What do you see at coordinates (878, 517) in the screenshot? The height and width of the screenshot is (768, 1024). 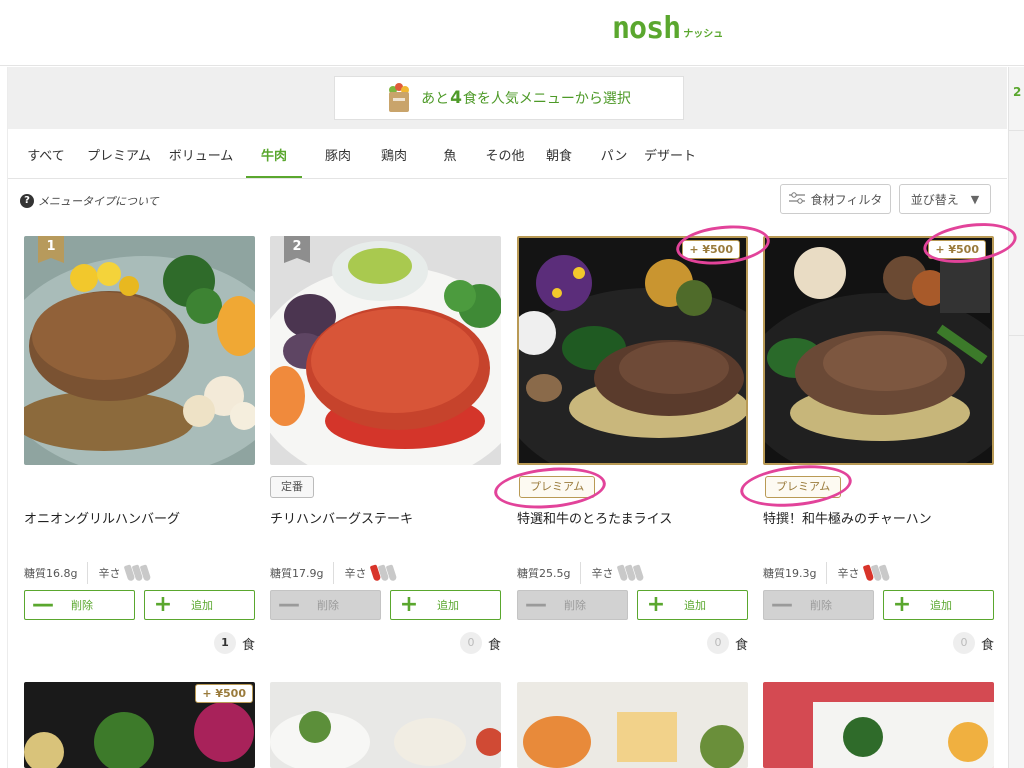 I see `menu-name: 特撰！和牛極みのチャーハン` at bounding box center [878, 517].